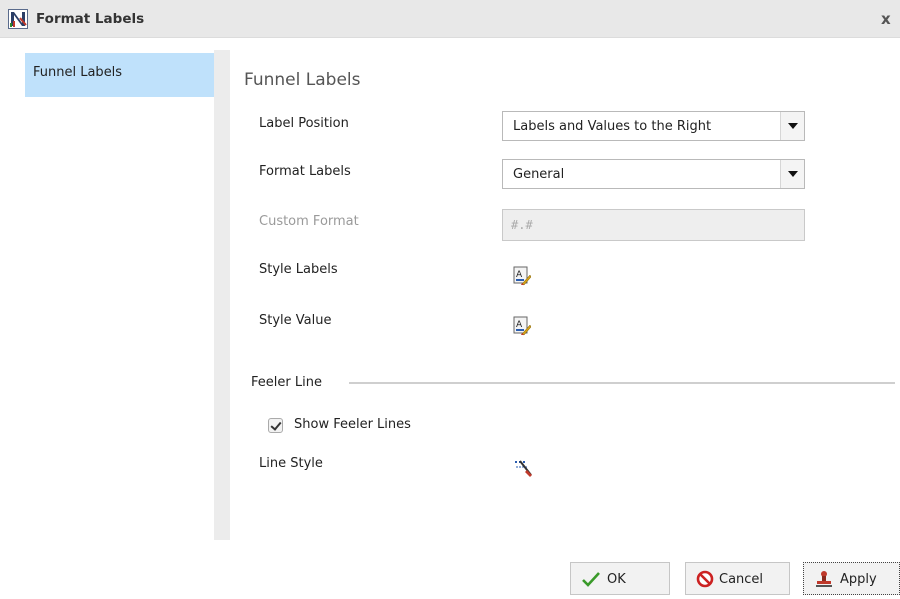 The height and width of the screenshot is (599, 900). Describe the element at coordinates (222, 295) in the screenshot. I see `sidebar-divider` at that location.